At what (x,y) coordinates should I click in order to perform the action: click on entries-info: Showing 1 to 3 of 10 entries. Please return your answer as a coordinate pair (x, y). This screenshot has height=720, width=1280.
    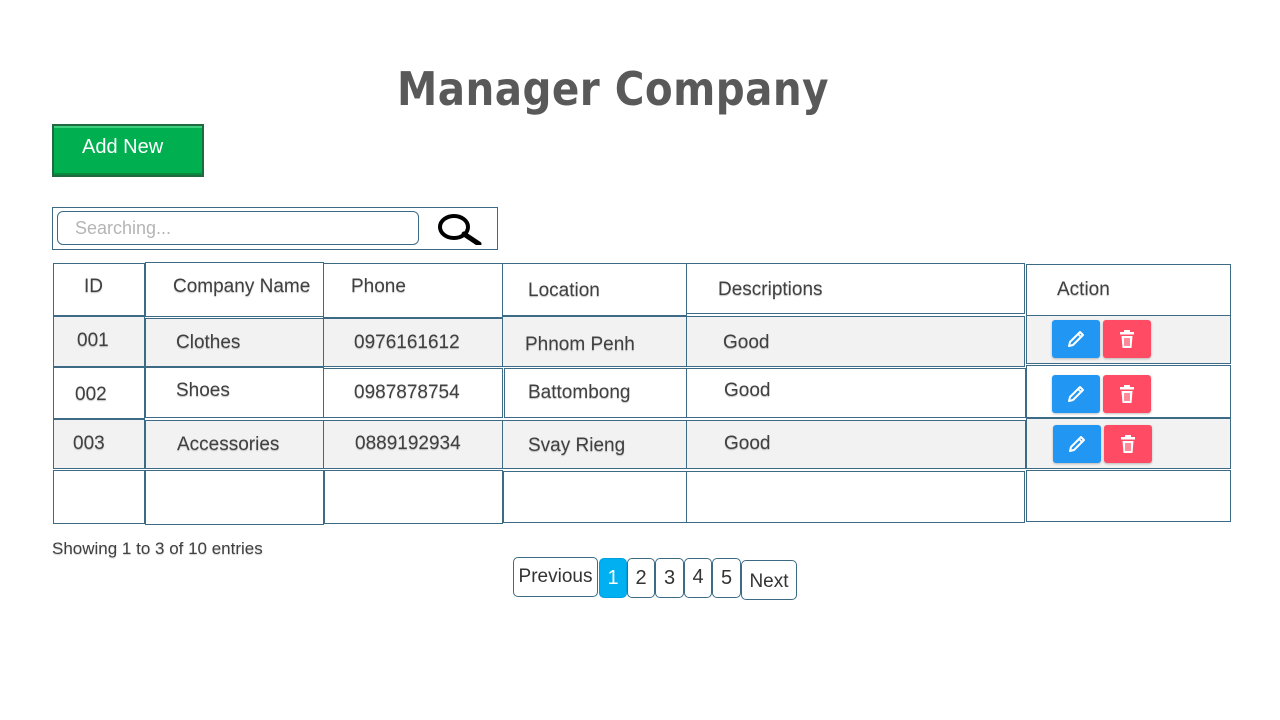
    Looking at the image, I should click on (157, 548).